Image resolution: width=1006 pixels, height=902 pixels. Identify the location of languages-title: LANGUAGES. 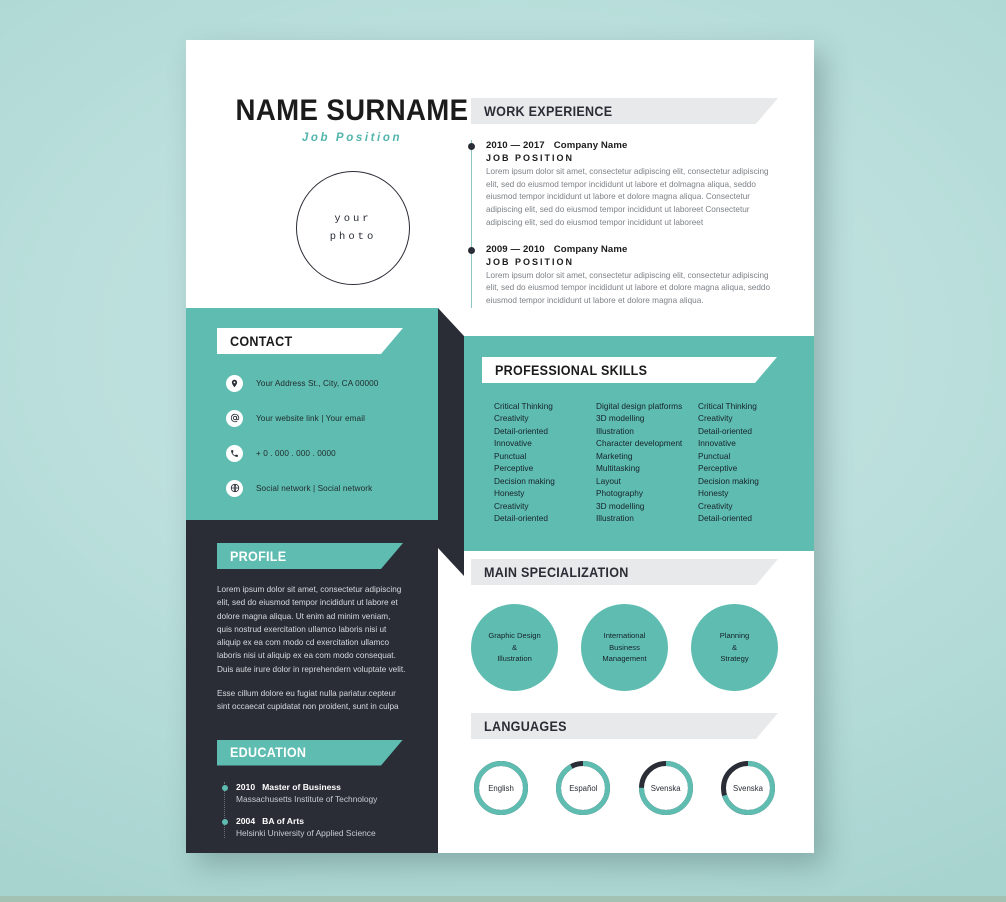
(525, 726).